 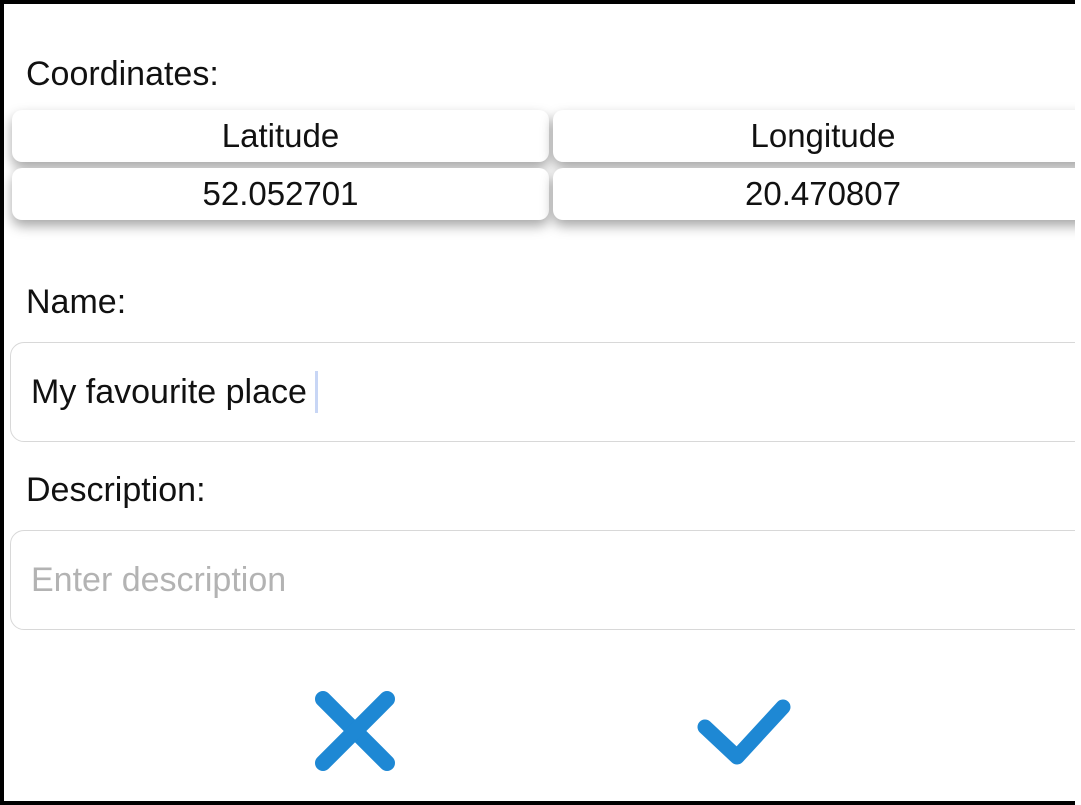 What do you see at coordinates (542, 580) in the screenshot?
I see `description-input: Enter description` at bounding box center [542, 580].